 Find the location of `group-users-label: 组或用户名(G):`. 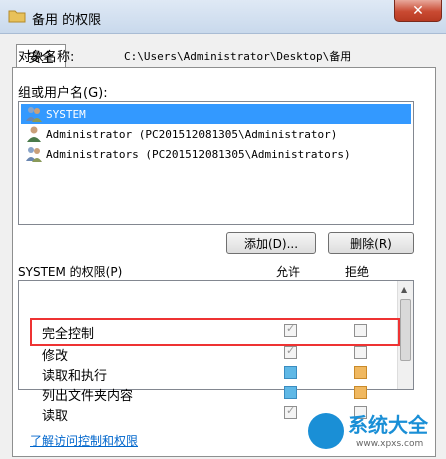

group-users-label: 组或用户名(G): is located at coordinates (63, 93).